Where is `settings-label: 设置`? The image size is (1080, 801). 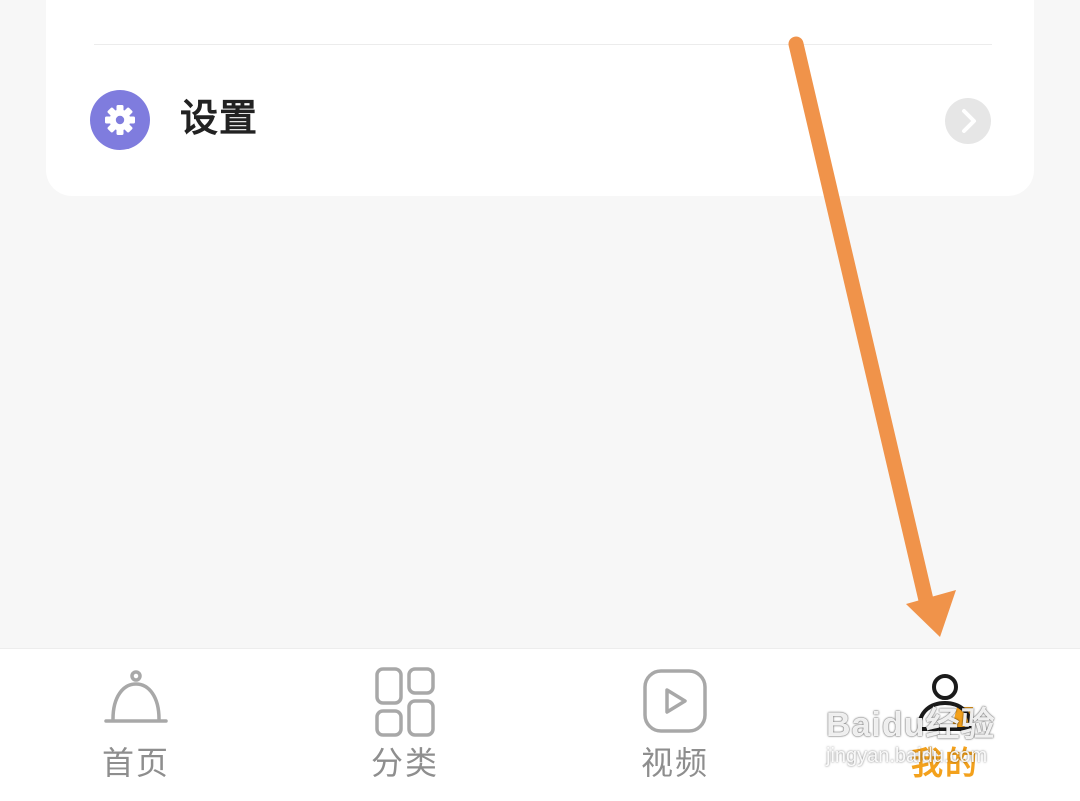
settings-label: 设置 is located at coordinates (219, 118).